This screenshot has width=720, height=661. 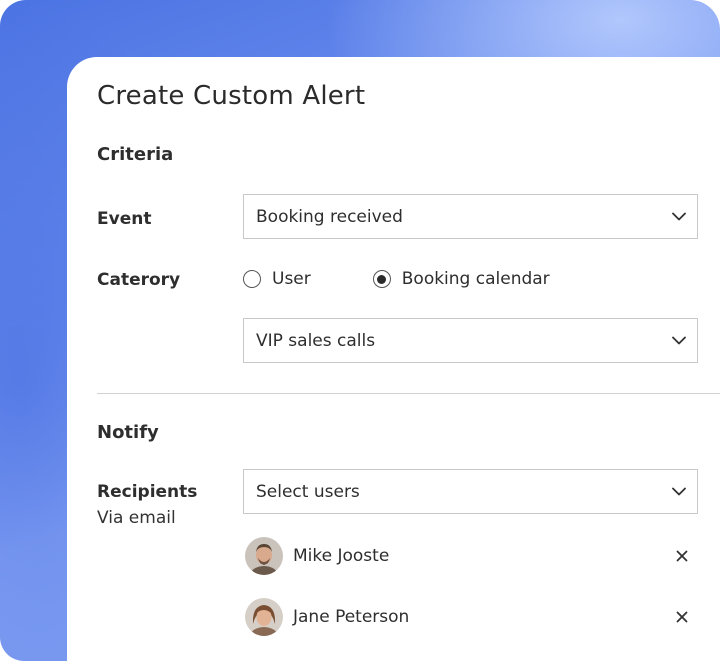 I want to click on event-select: Booking received, so click(x=470, y=216).